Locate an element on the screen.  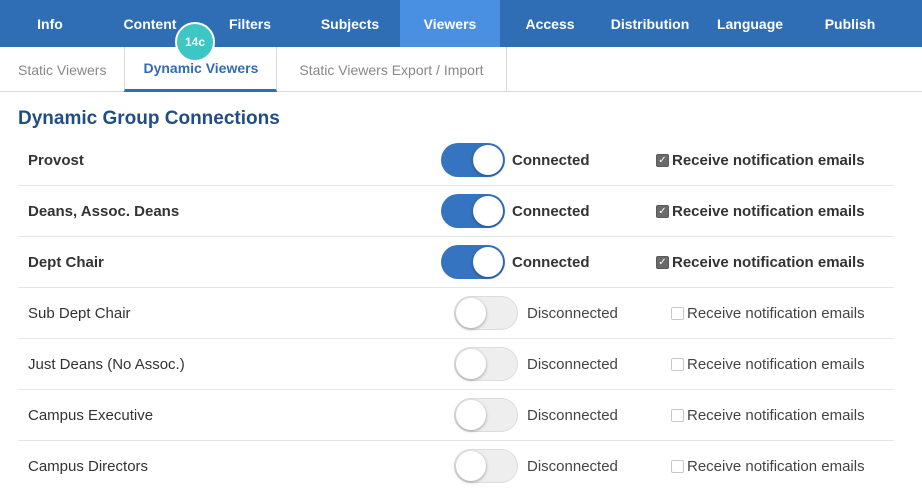
group-name: Sub Dept Chair is located at coordinates (79, 313).